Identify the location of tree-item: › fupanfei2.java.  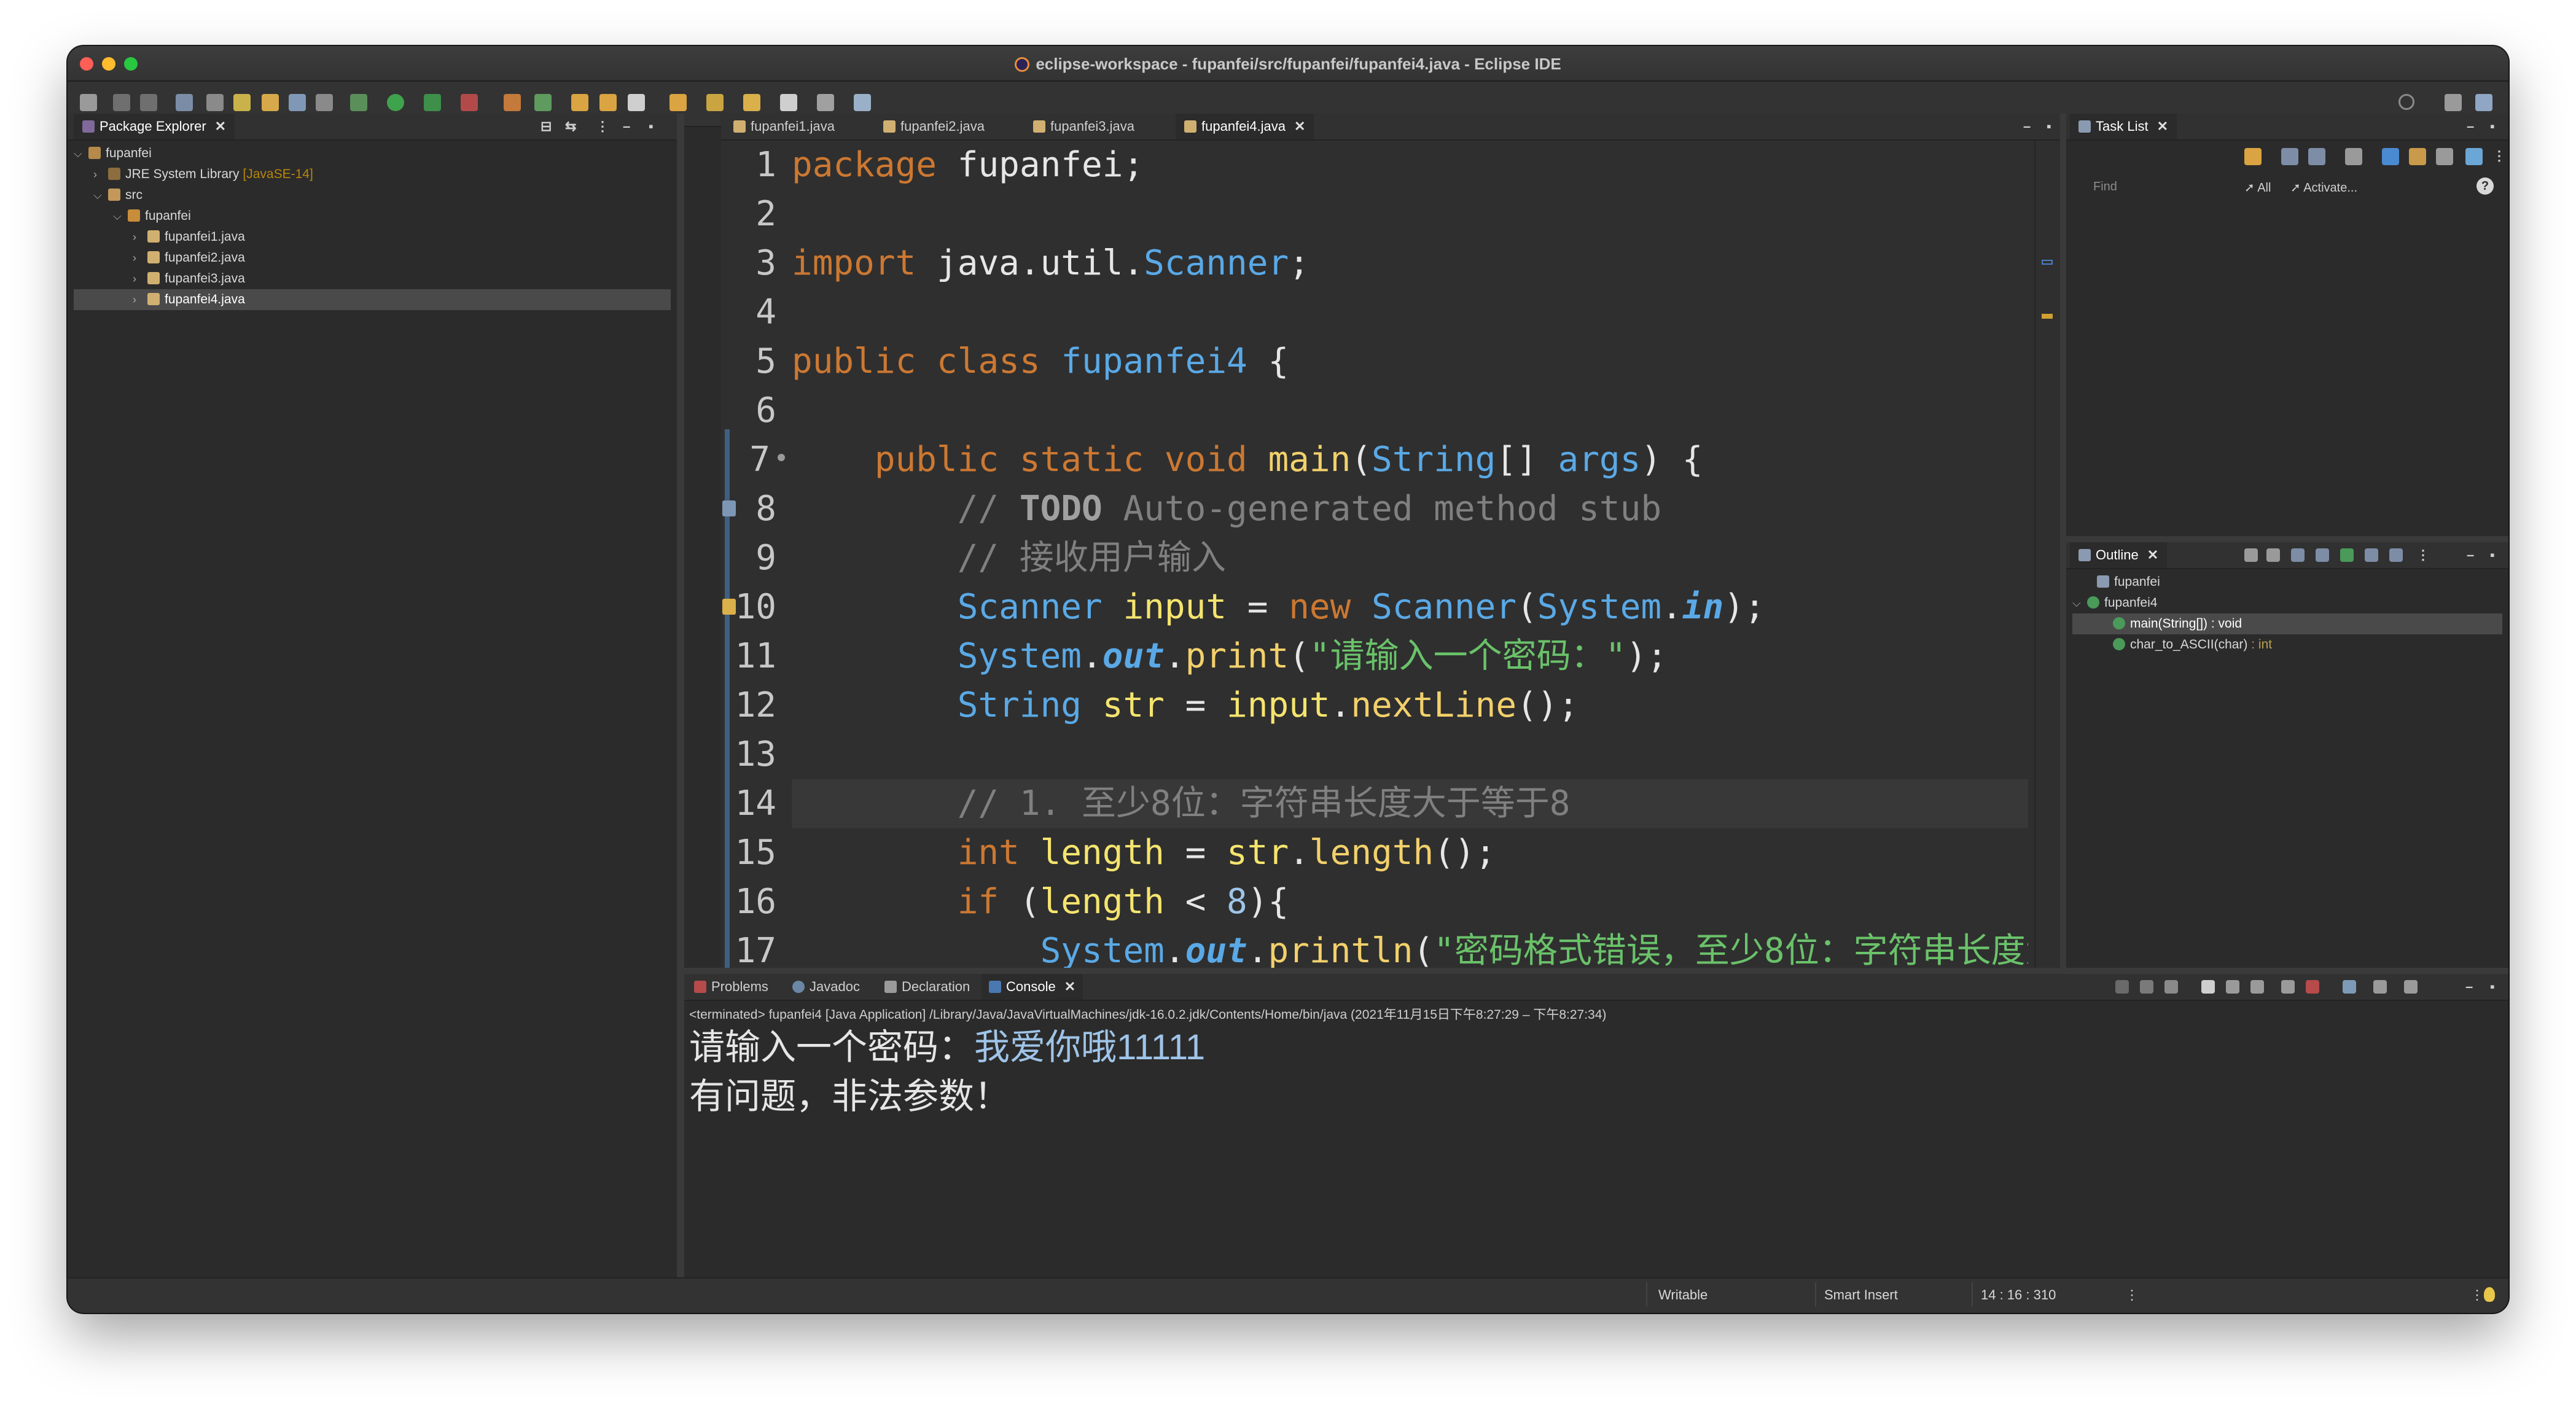
(372, 257).